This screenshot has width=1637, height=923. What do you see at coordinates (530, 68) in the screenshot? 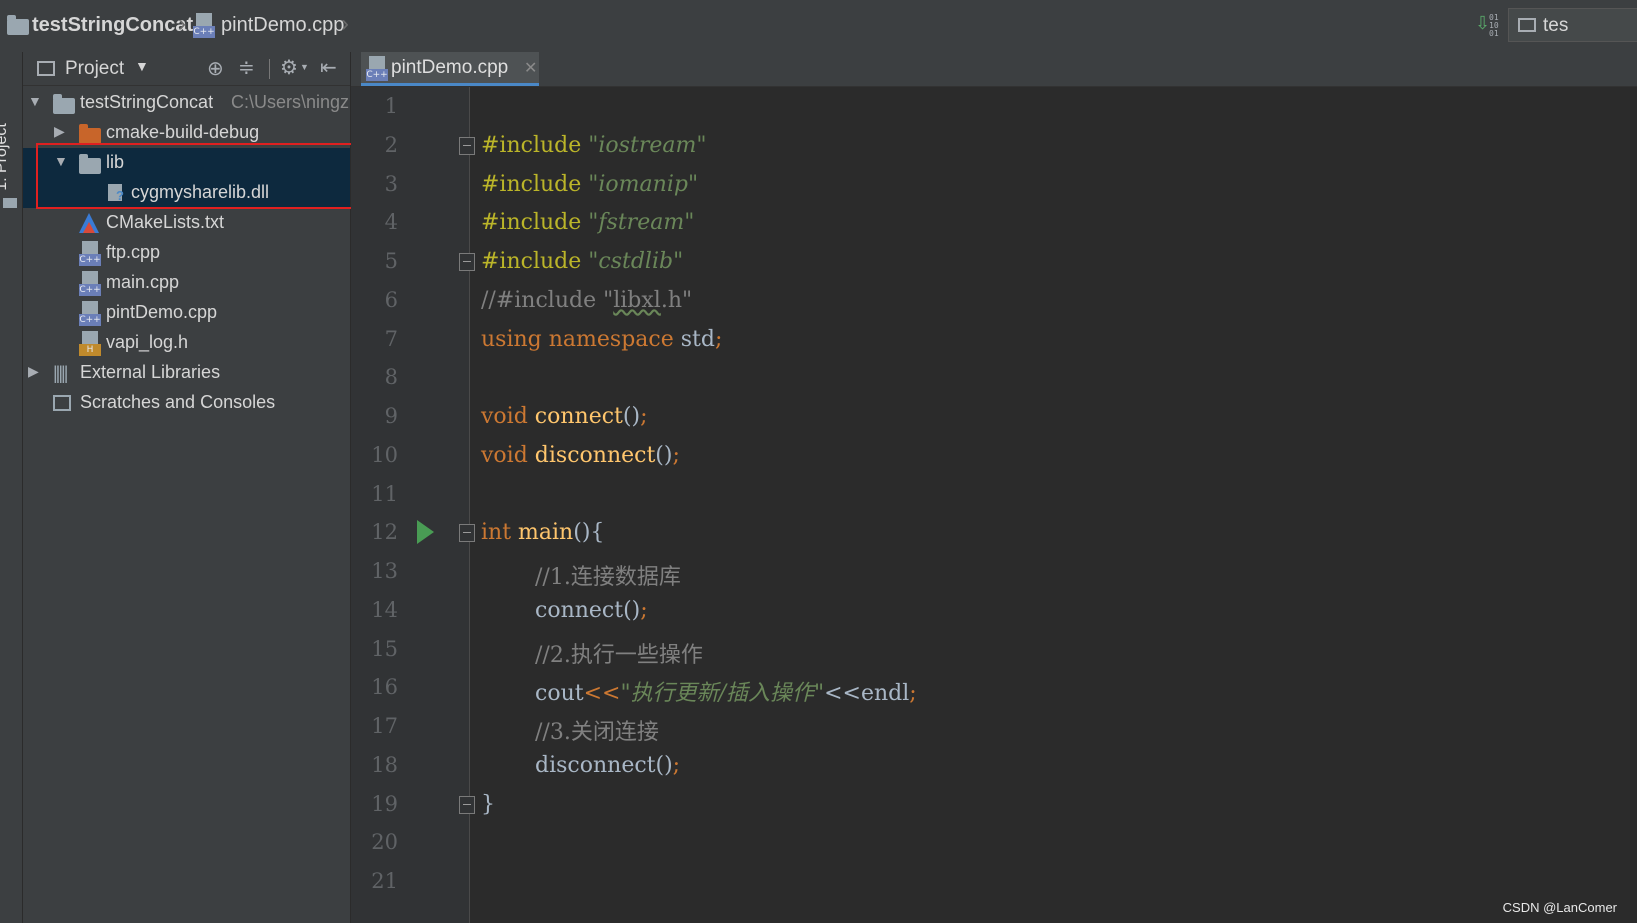
I see `close-icon: ✕` at bounding box center [530, 68].